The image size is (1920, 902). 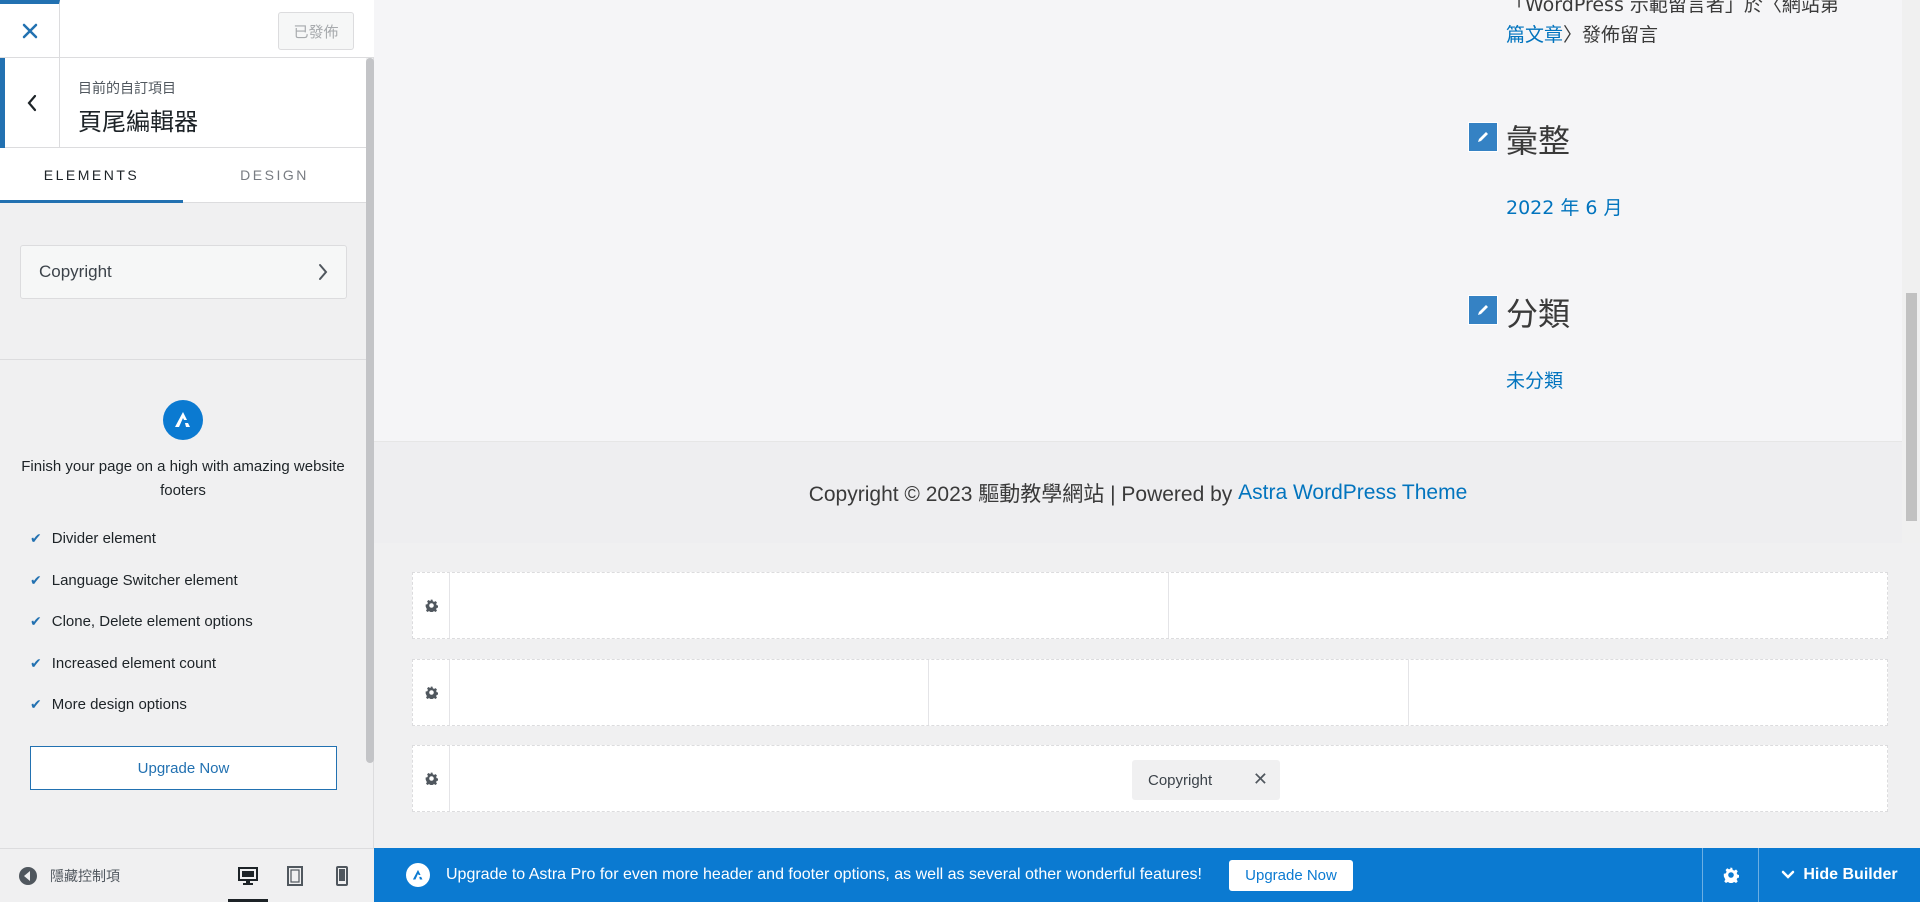 I want to click on footer-row-above, so click(x=1150, y=605).